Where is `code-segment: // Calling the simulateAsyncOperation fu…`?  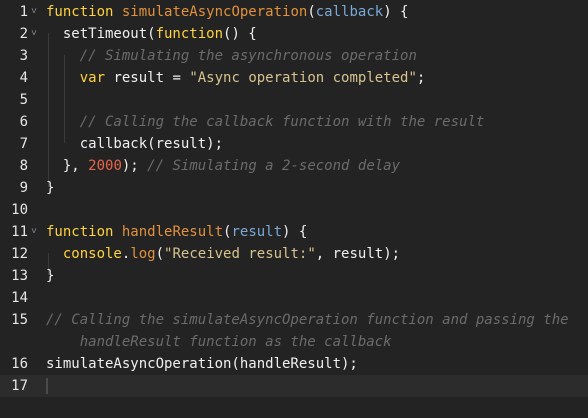
code-segment: // Calling the simulateAsyncOperation fu… is located at coordinates (313, 320).